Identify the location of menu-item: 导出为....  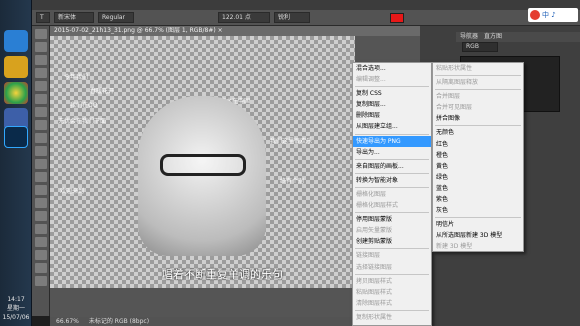
(392, 152).